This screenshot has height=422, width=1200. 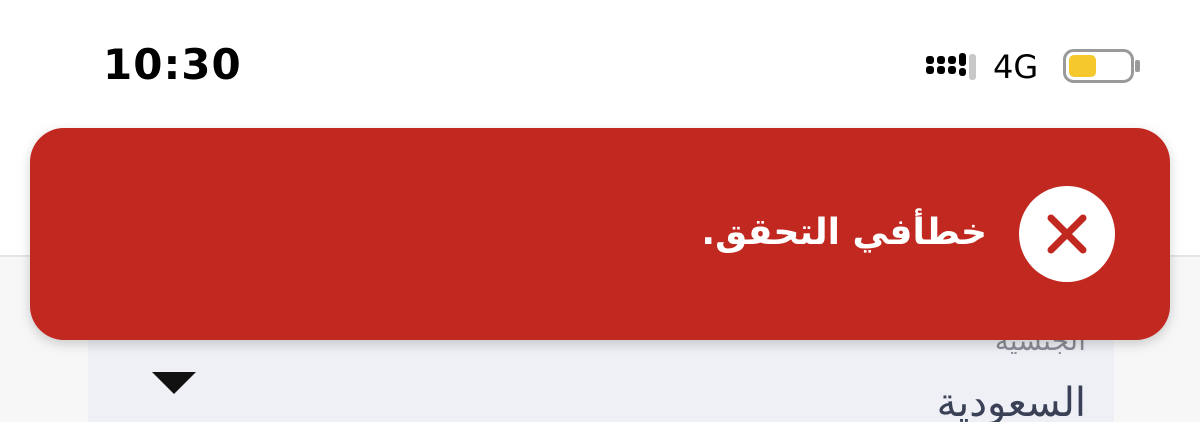 I want to click on network-type: 4G, so click(x=1016, y=67).